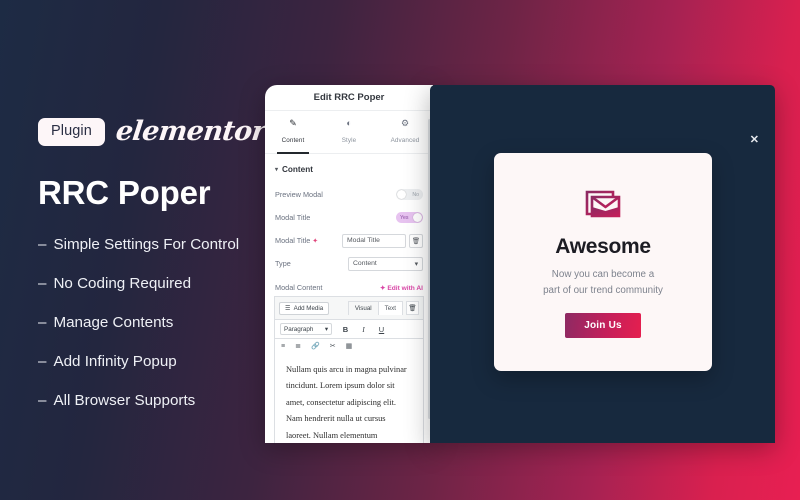 Image resolution: width=800 pixels, height=500 pixels. I want to click on list-item-label: No Coding Required, so click(122, 283).